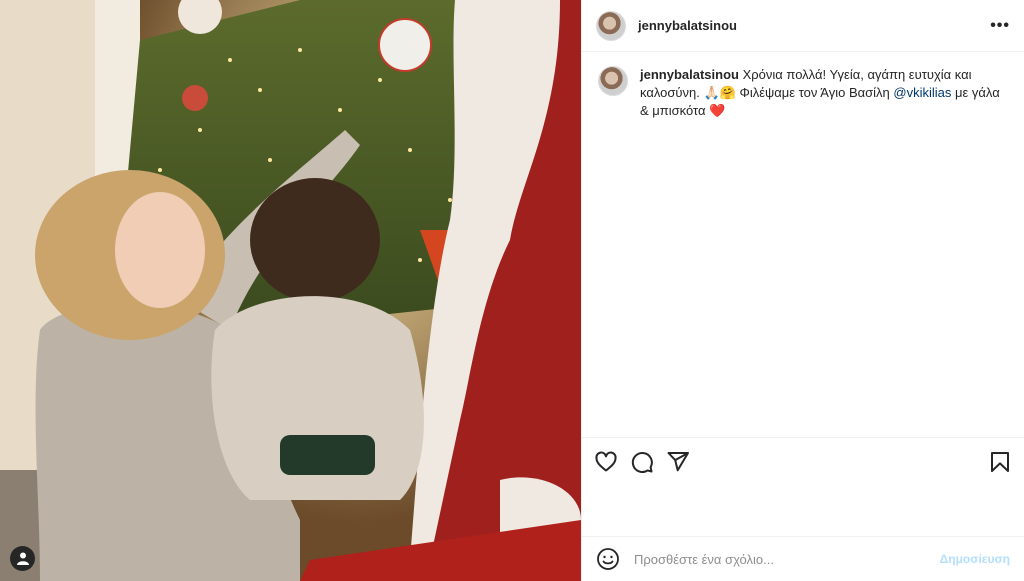 Image resolution: width=1024 pixels, height=581 pixels. Describe the element at coordinates (1000, 25) in the screenshot. I see `more-options-icon: •••` at that location.